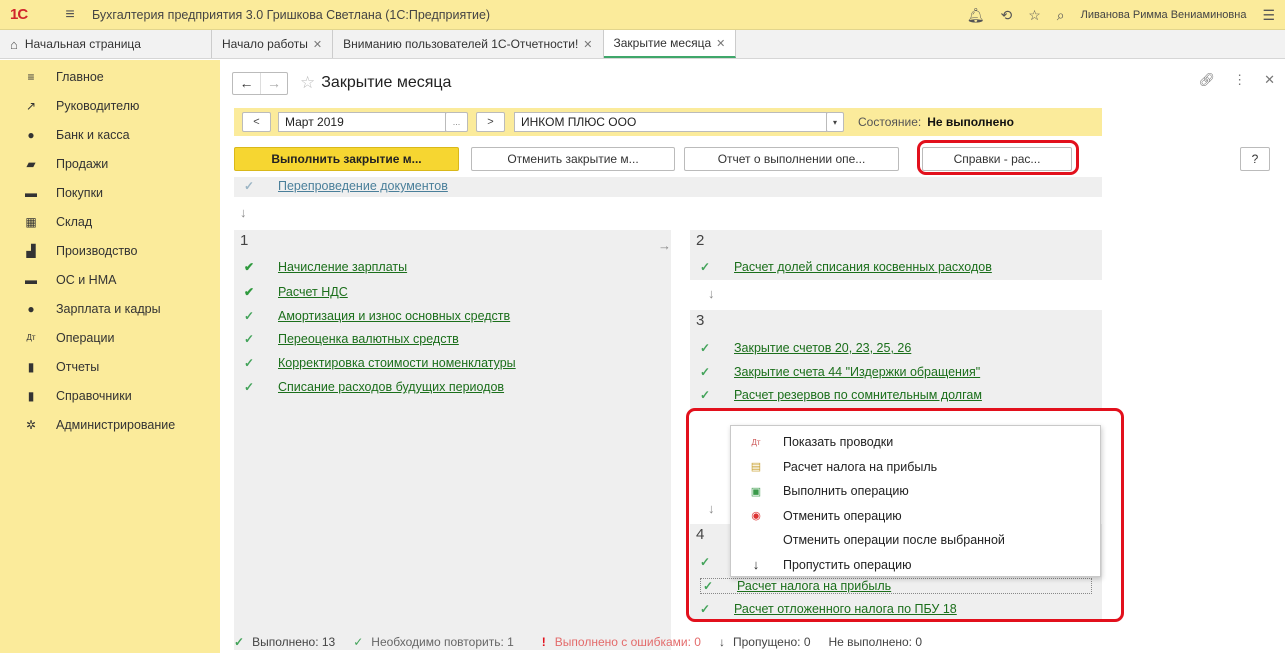  What do you see at coordinates (307, 83) in the screenshot?
I see `favorite-star-icon: ☆` at bounding box center [307, 83].